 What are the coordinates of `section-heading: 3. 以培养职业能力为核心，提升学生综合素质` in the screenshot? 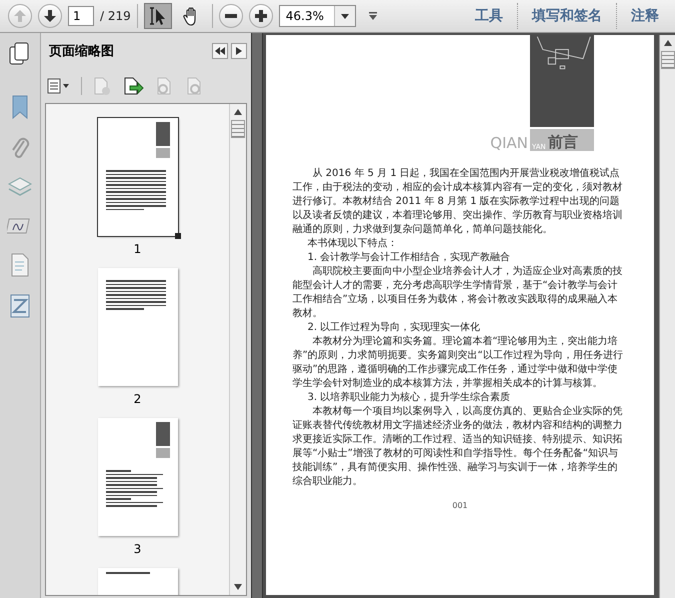 It's located at (409, 398).